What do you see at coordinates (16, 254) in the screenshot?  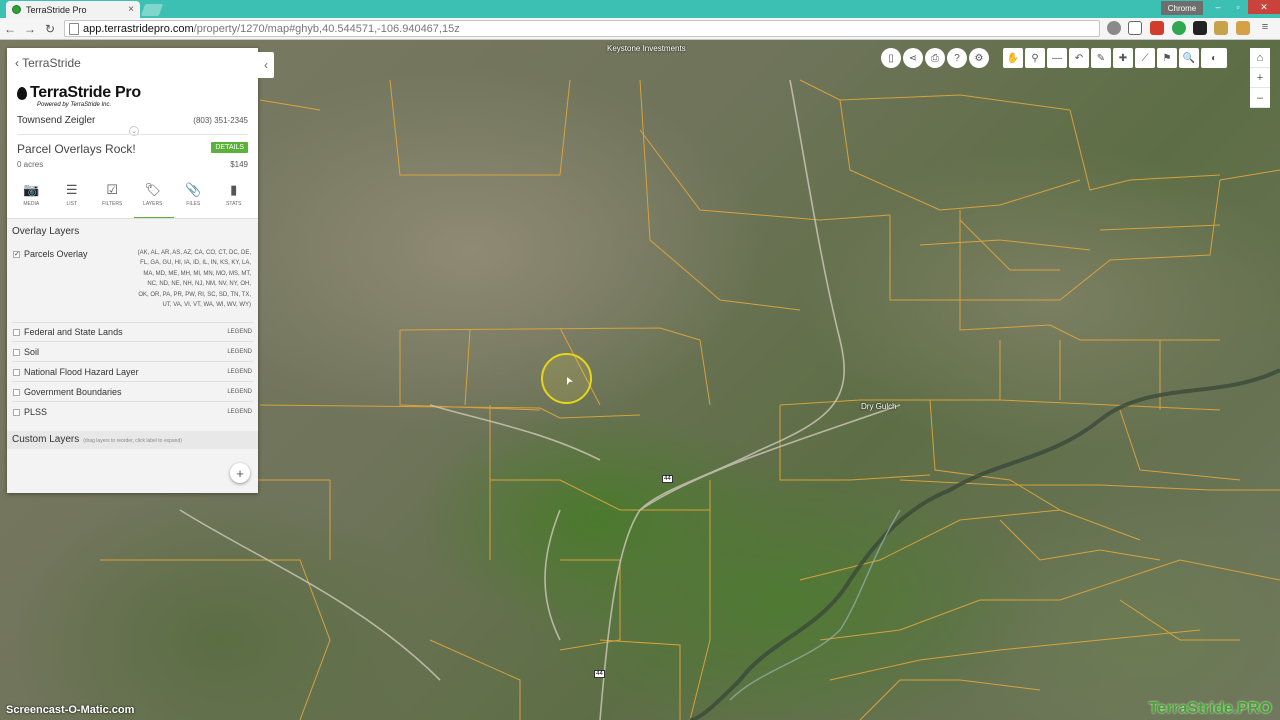 I see `checkbox-checked-icon: ✓` at bounding box center [16, 254].